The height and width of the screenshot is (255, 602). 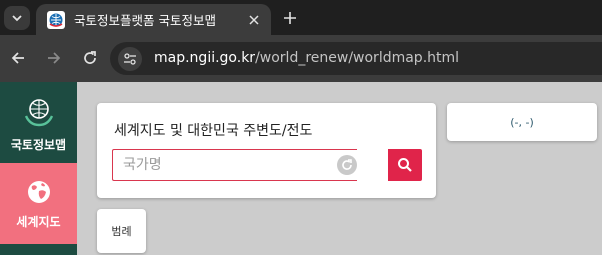 I want to click on chevron-down-icon, so click(x=17, y=18).